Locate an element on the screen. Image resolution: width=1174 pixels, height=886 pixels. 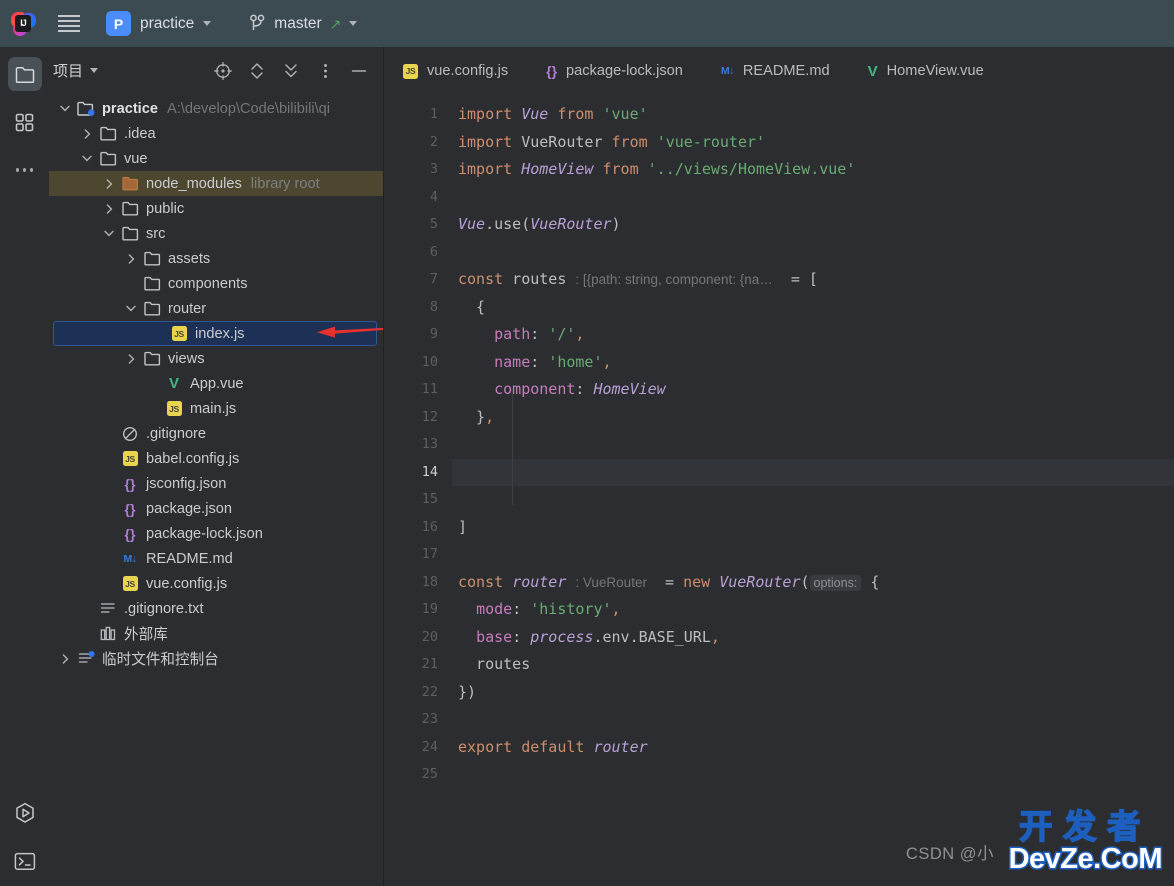
code-line: name: 'home', is located at coordinates (813, 363).